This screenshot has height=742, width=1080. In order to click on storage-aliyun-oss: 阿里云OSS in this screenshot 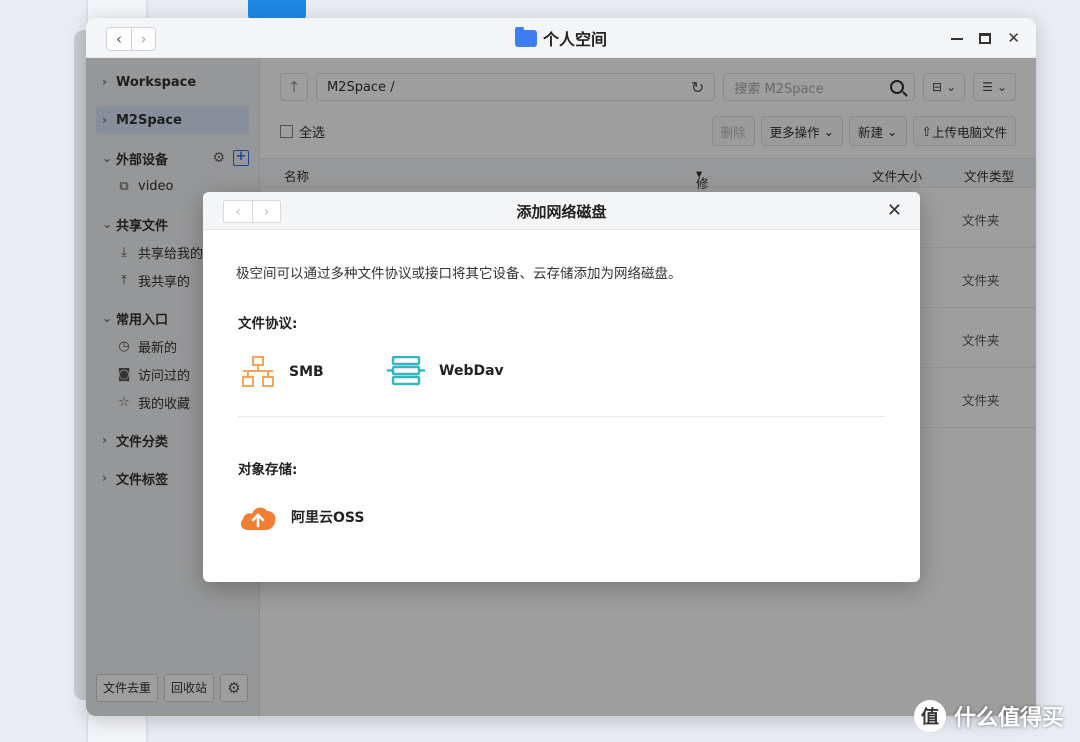, I will do `click(301, 517)`.